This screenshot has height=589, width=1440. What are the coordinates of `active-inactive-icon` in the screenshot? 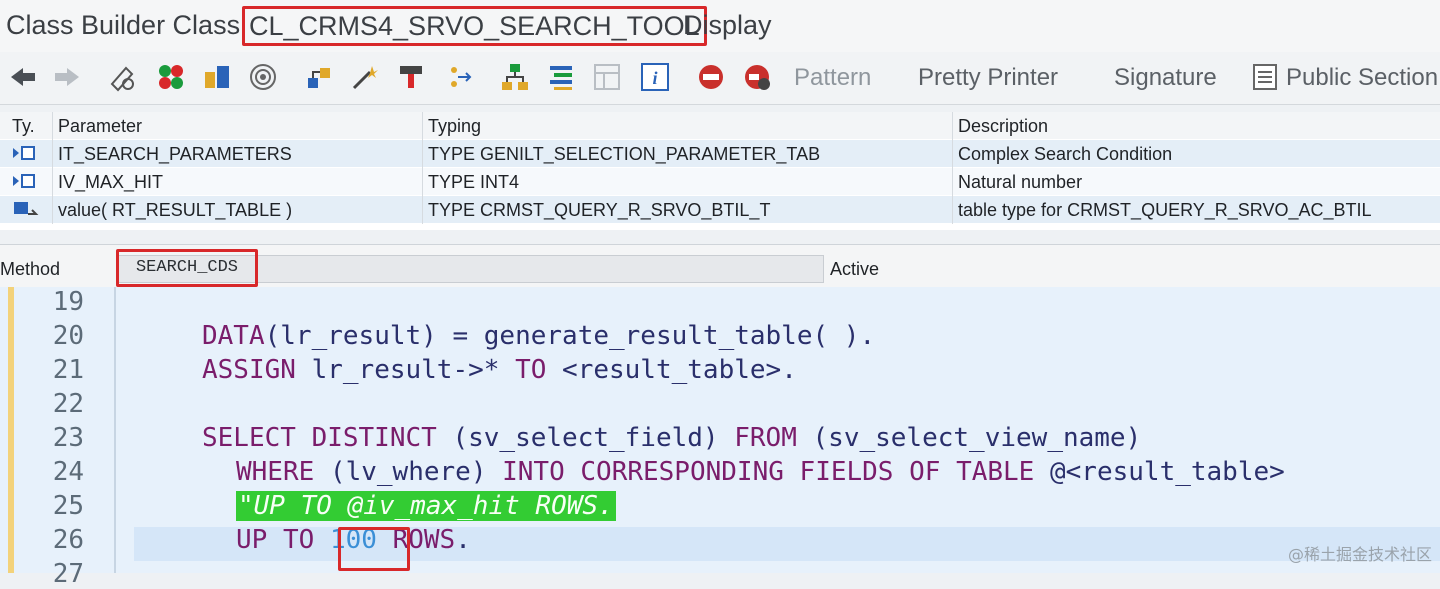 It's located at (217, 77).